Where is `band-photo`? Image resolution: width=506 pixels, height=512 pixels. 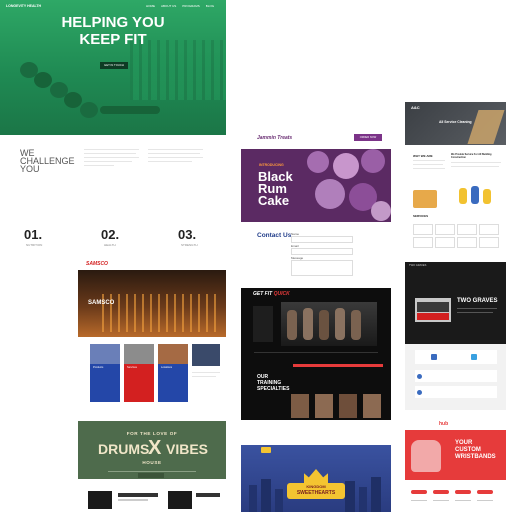
band-photo is located at coordinates (433, 310).